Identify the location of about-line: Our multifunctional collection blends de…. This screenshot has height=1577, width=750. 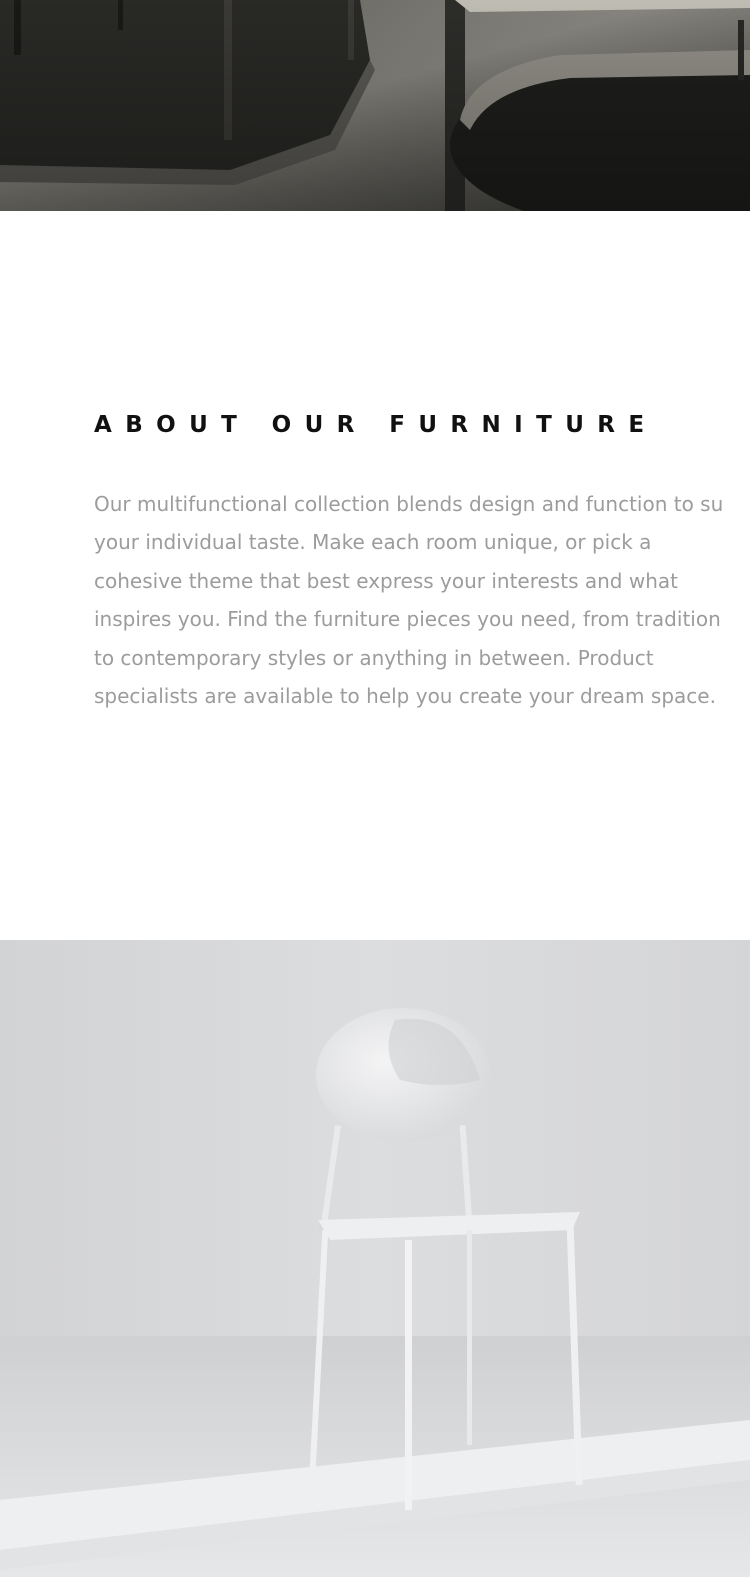
(409, 504).